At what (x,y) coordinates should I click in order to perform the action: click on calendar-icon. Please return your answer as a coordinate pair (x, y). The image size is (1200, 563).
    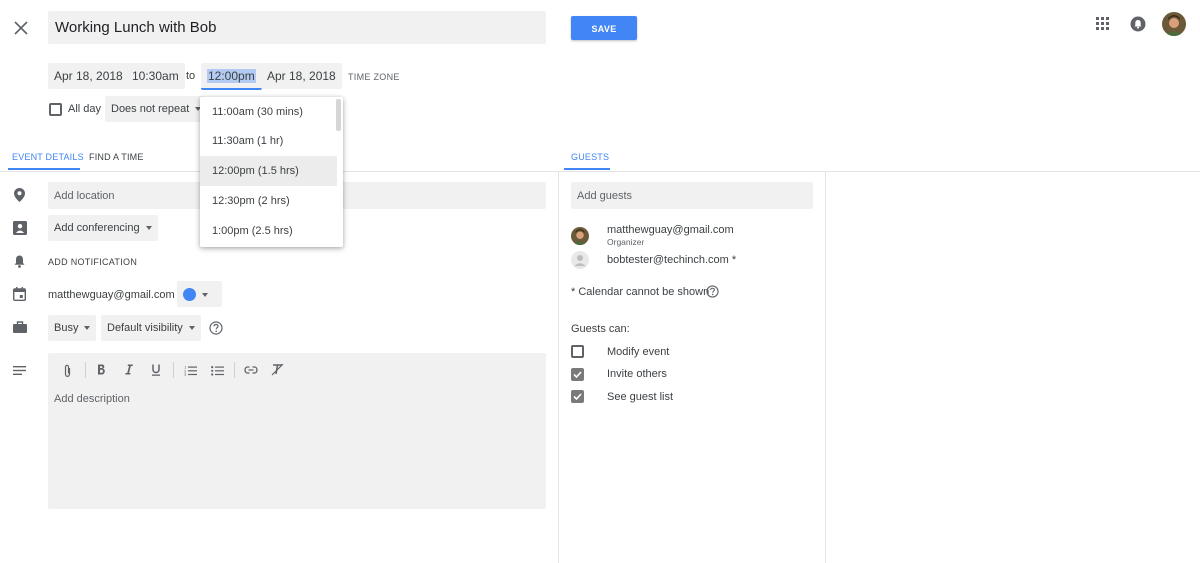
    Looking at the image, I should click on (19, 294).